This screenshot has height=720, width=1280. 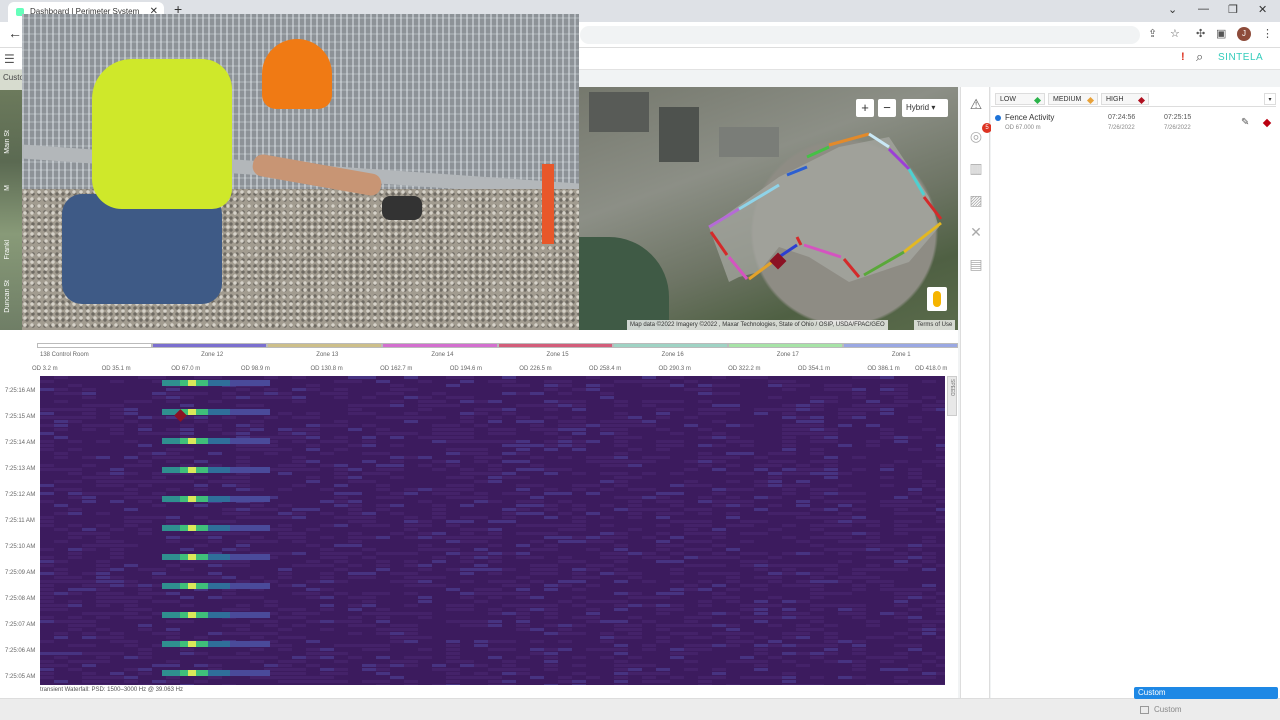 What do you see at coordinates (557, 355) in the screenshot?
I see `zone-label: Zone 15` at bounding box center [557, 355].